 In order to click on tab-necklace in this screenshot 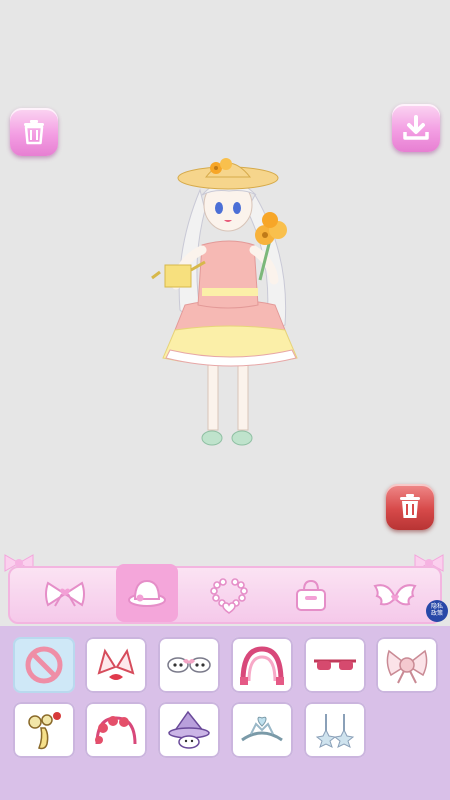, I will do `click(229, 593)`.